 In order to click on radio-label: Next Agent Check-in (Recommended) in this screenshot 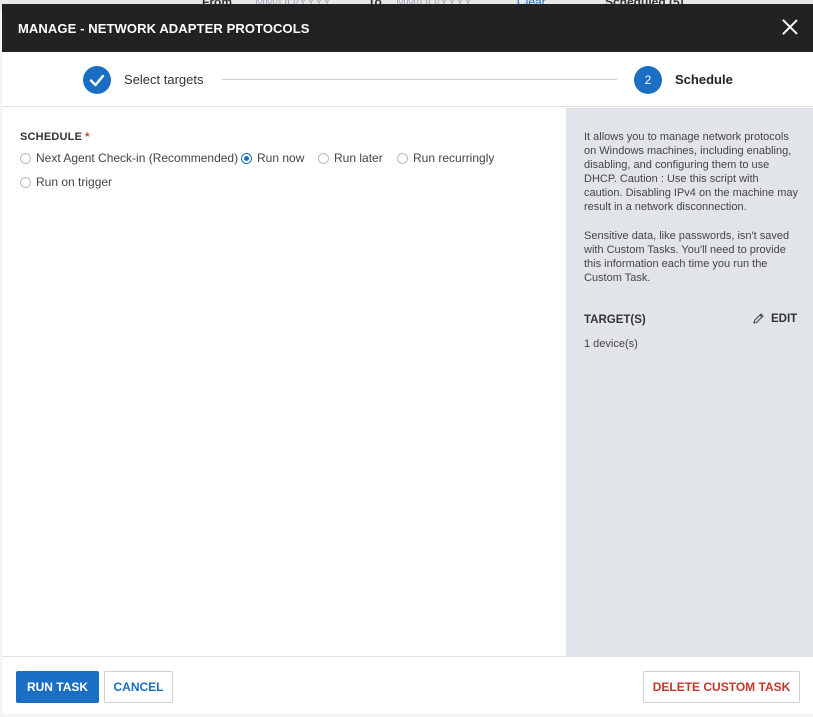, I will do `click(137, 158)`.